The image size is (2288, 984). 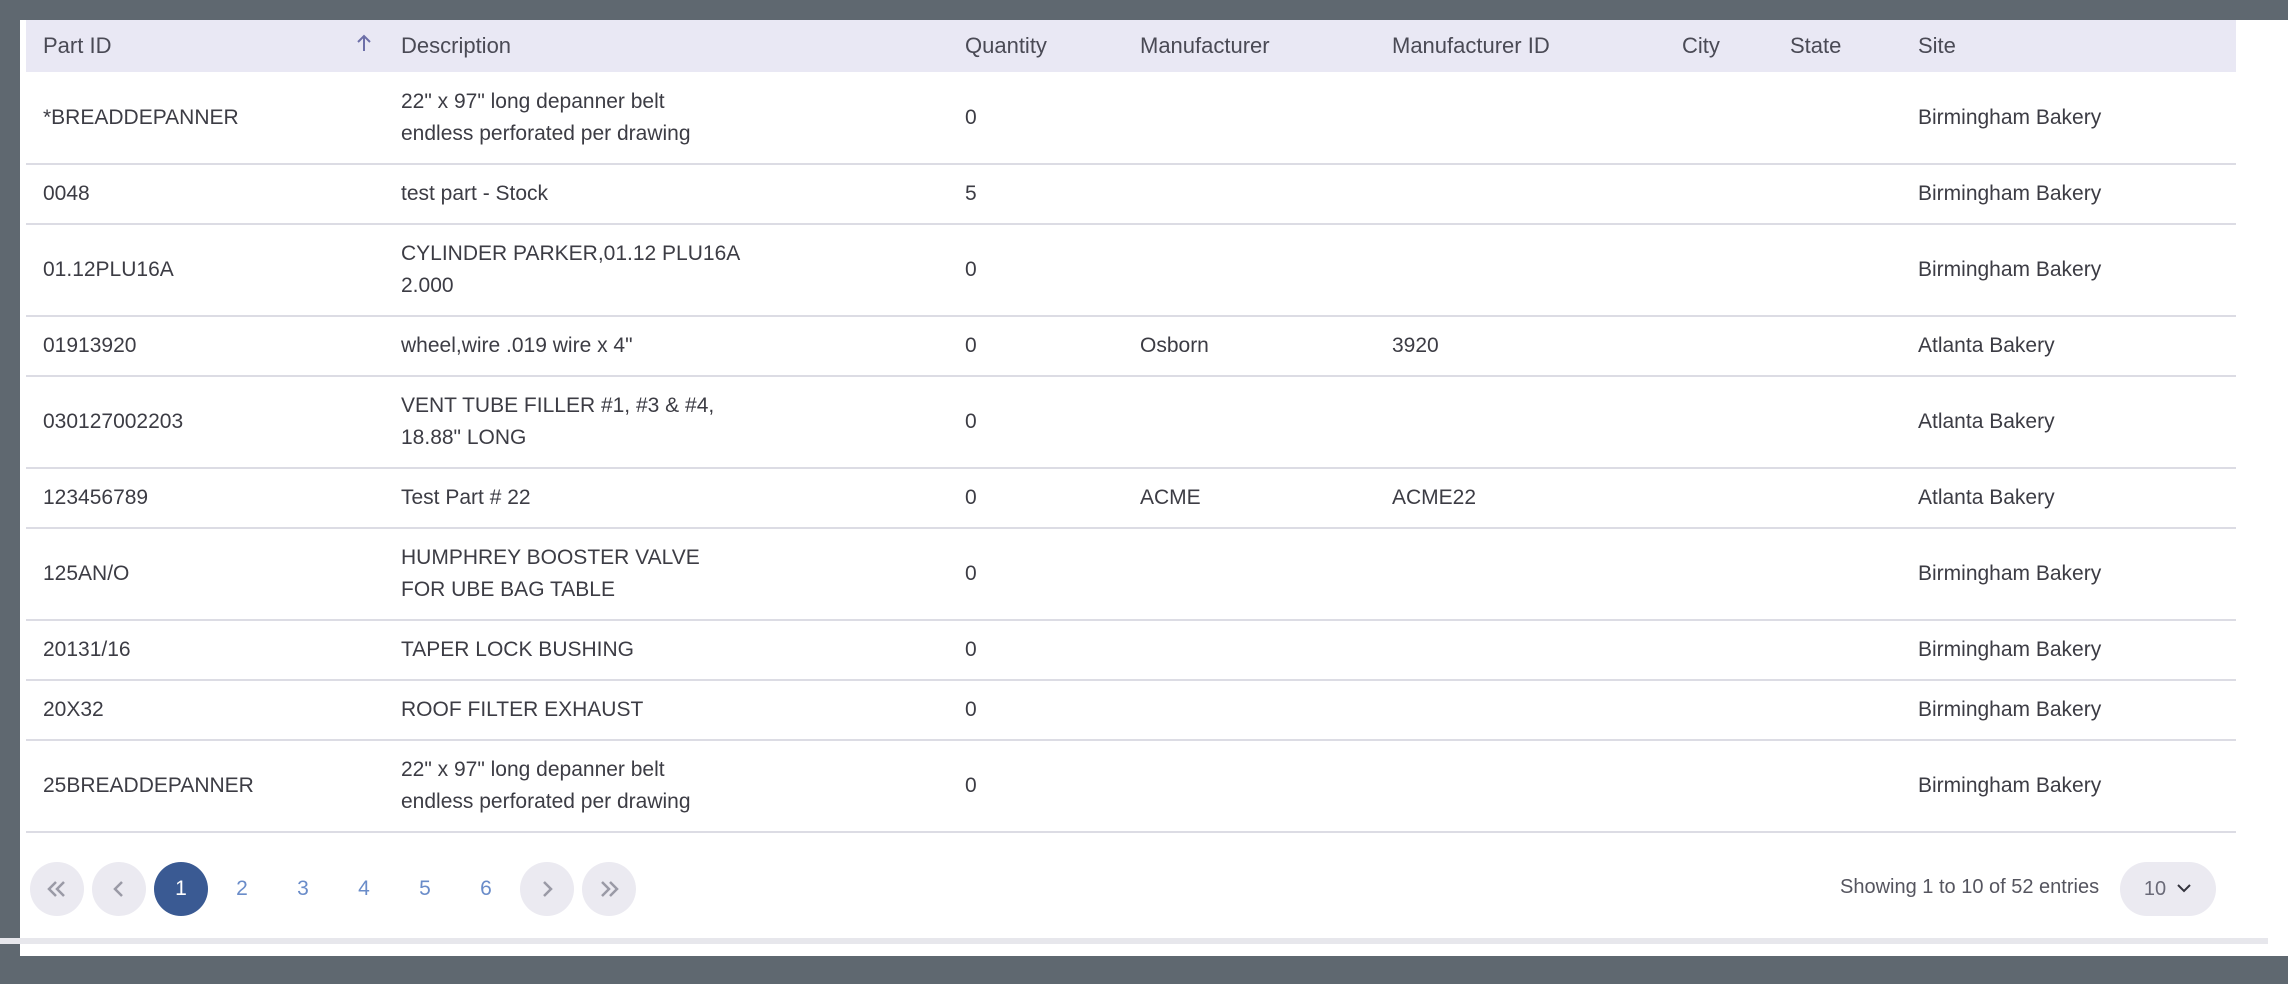 I want to click on table-row: 0048 test part - Stock 5 Birmingham Bakery, so click(x=1131, y=194).